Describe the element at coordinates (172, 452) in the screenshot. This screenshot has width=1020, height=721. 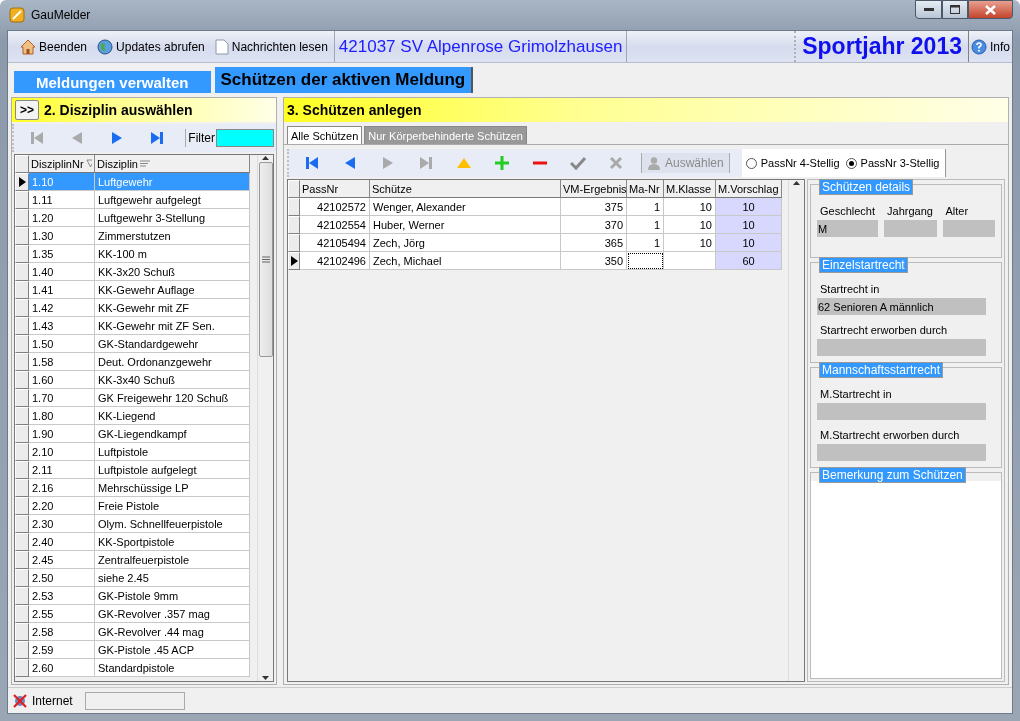
I see `table-cell: Luftpistole` at that location.